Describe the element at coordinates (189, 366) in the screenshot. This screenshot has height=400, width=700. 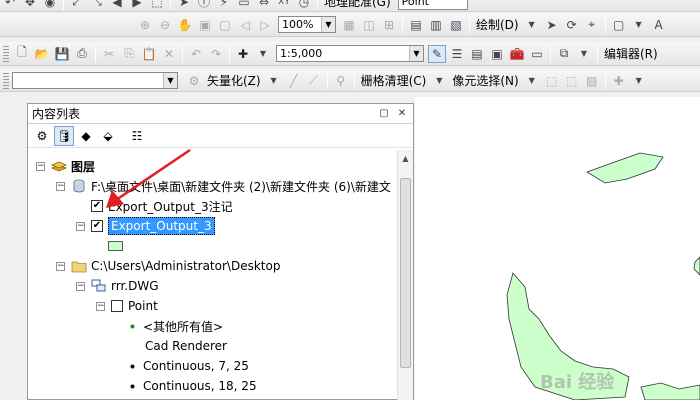
I see `legend-value-1: Continuous, 7, 25` at that location.